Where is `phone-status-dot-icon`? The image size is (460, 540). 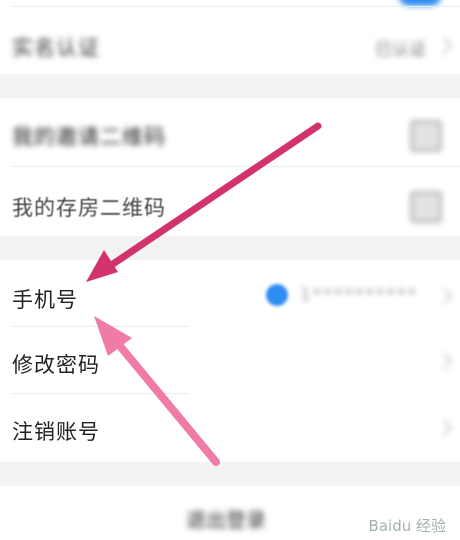
phone-status-dot-icon is located at coordinates (277, 295).